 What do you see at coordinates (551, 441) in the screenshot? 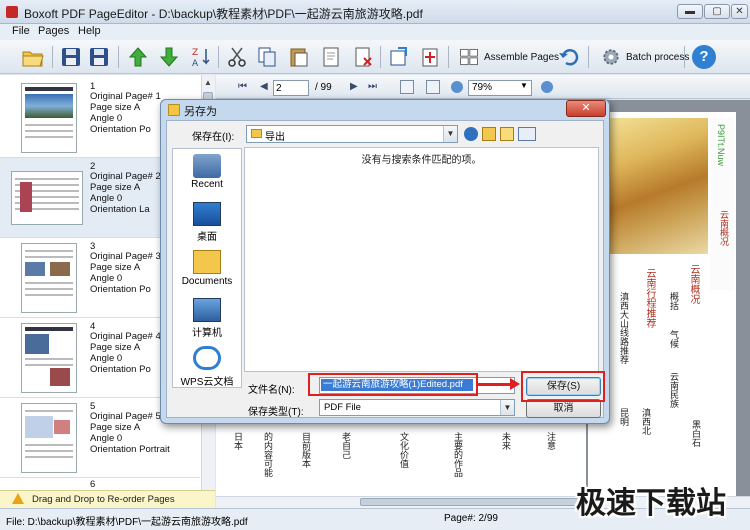
I see `document-text: 注意` at bounding box center [551, 441].